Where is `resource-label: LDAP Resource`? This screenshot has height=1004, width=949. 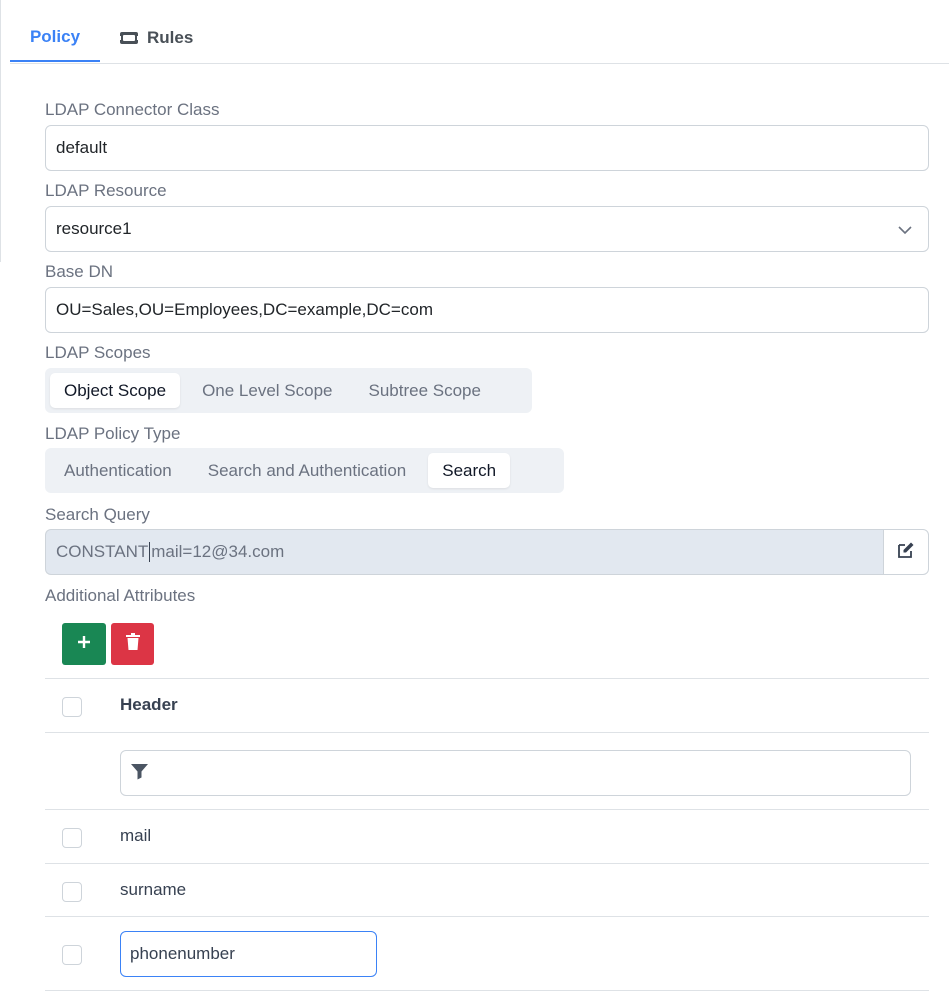
resource-label: LDAP Resource is located at coordinates (106, 190).